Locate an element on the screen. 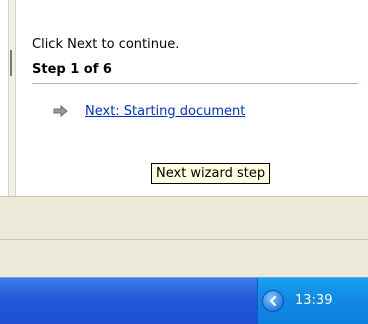 The width and height of the screenshot is (368, 324). chevron-left-icon is located at coordinates (273, 301).